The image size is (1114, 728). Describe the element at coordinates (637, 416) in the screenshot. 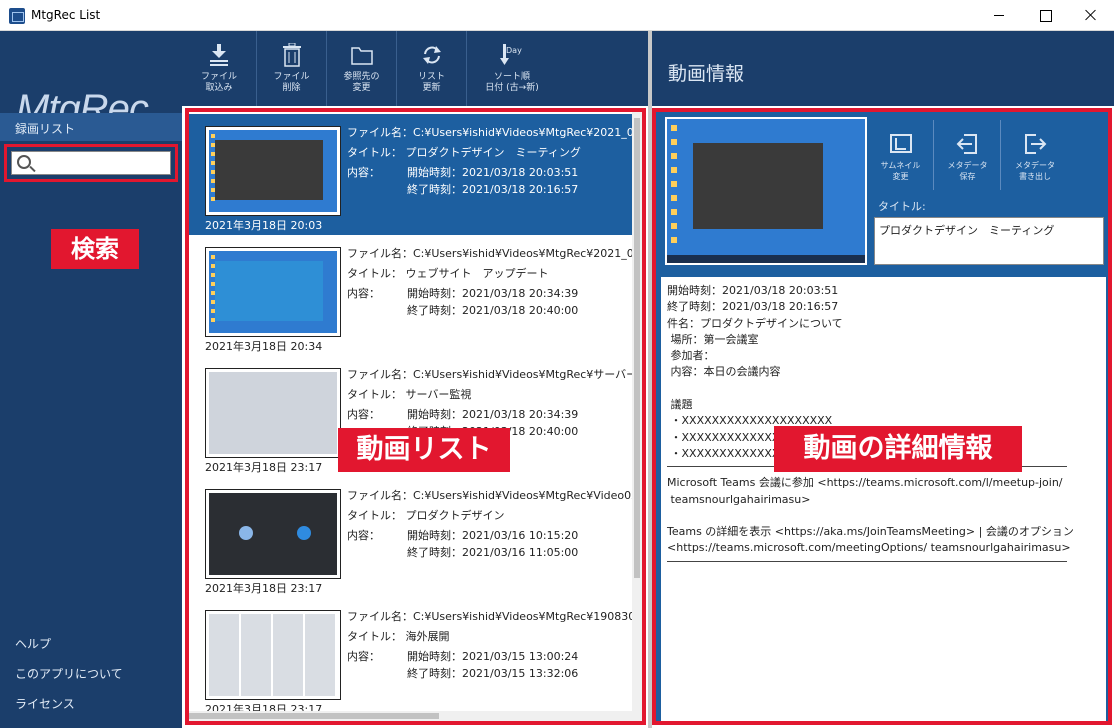

I see `list-vertical-scrollbar` at that location.